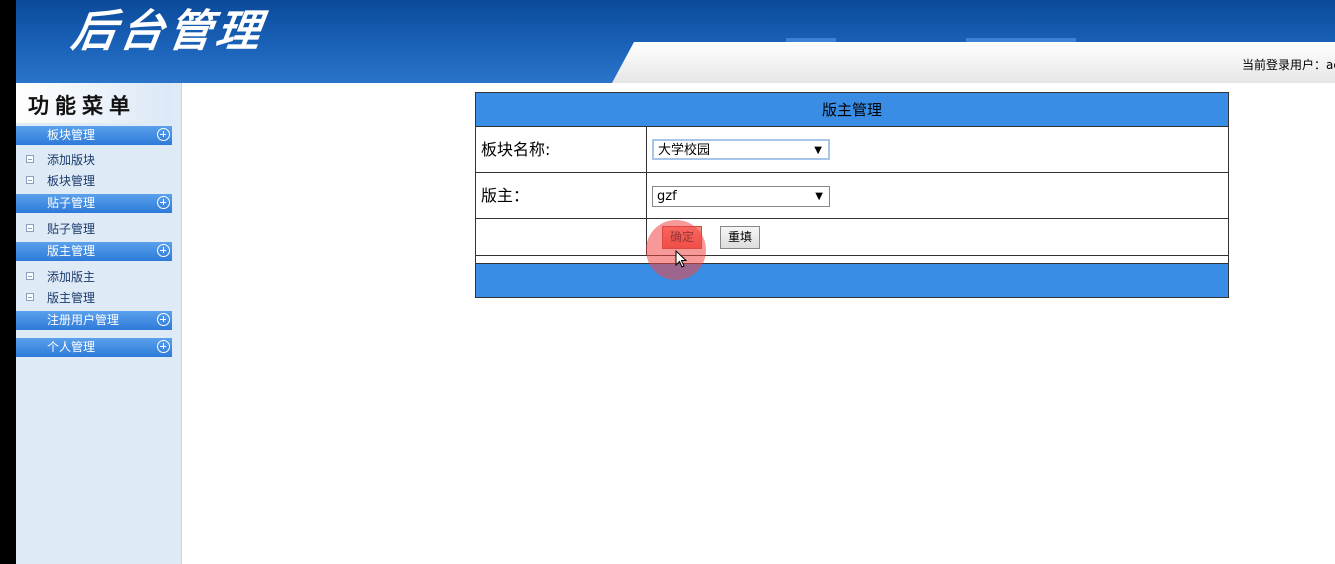 The height and width of the screenshot is (564, 1335). Describe the element at coordinates (741, 196) in the screenshot. I see `moderator-select: gzf ▼` at that location.